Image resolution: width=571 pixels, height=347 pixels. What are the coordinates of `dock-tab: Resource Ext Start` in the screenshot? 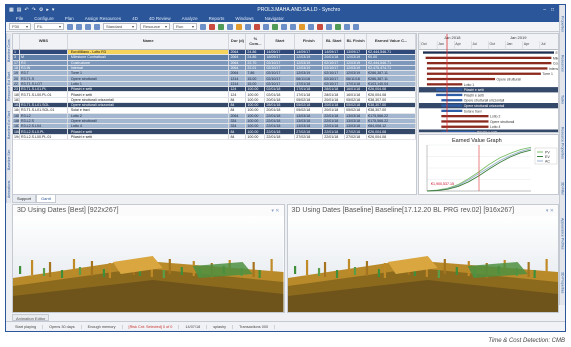 It's located at (9, 86).